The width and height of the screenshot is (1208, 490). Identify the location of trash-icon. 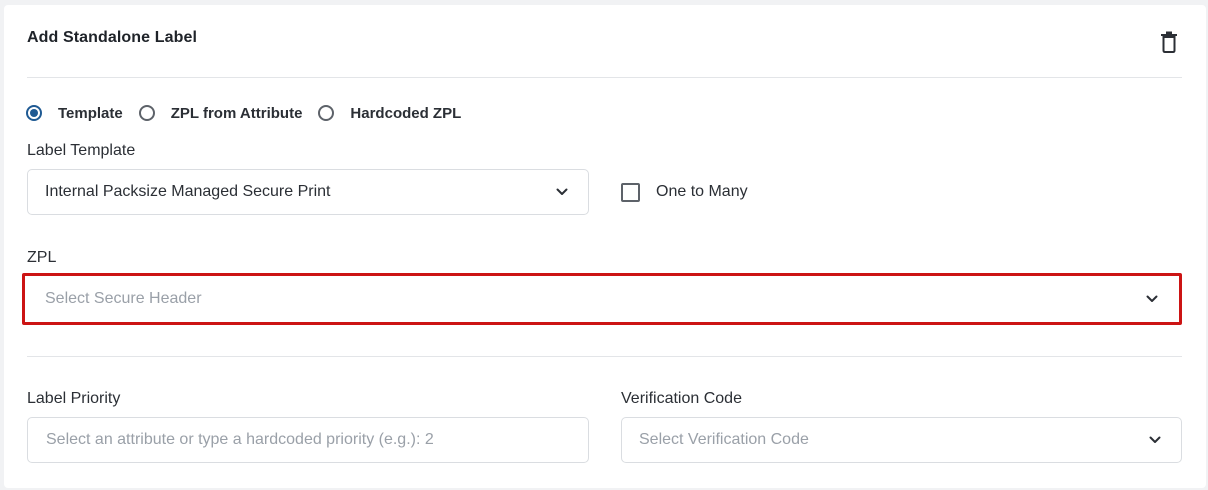
(1169, 42).